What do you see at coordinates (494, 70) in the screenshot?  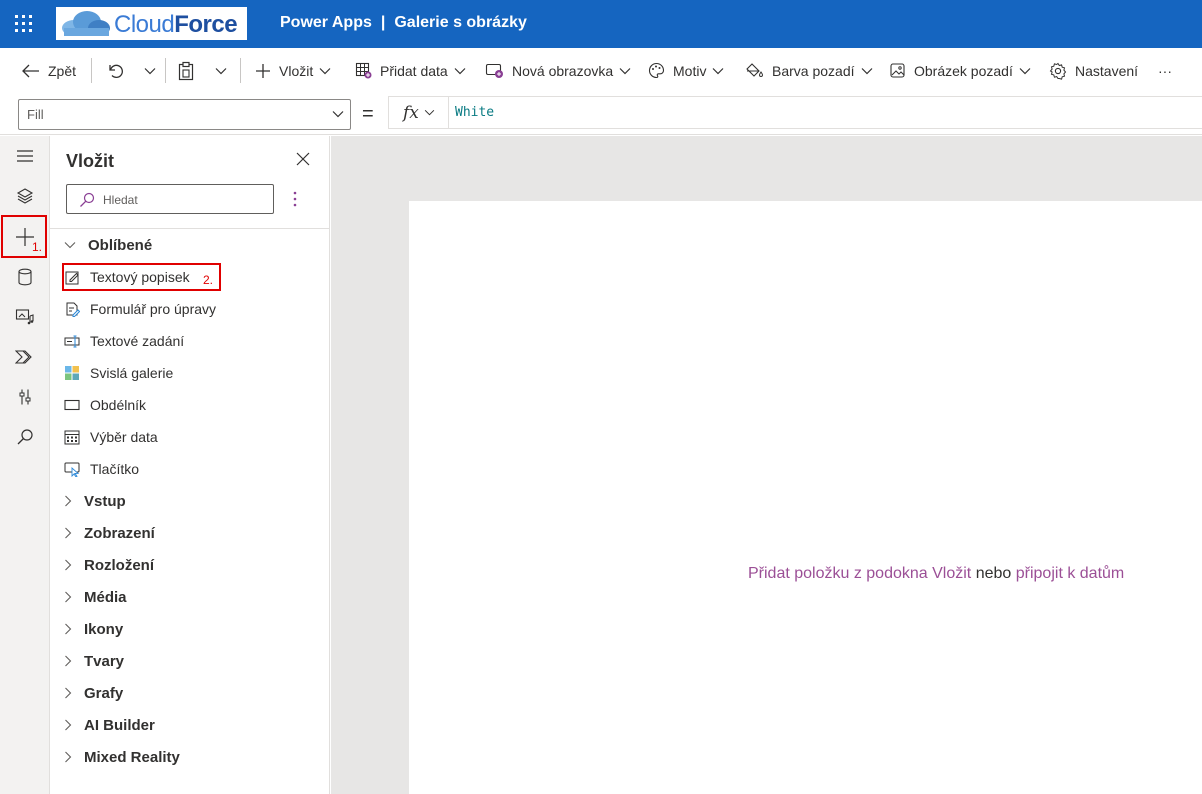 I see `new-screen-icon` at bounding box center [494, 70].